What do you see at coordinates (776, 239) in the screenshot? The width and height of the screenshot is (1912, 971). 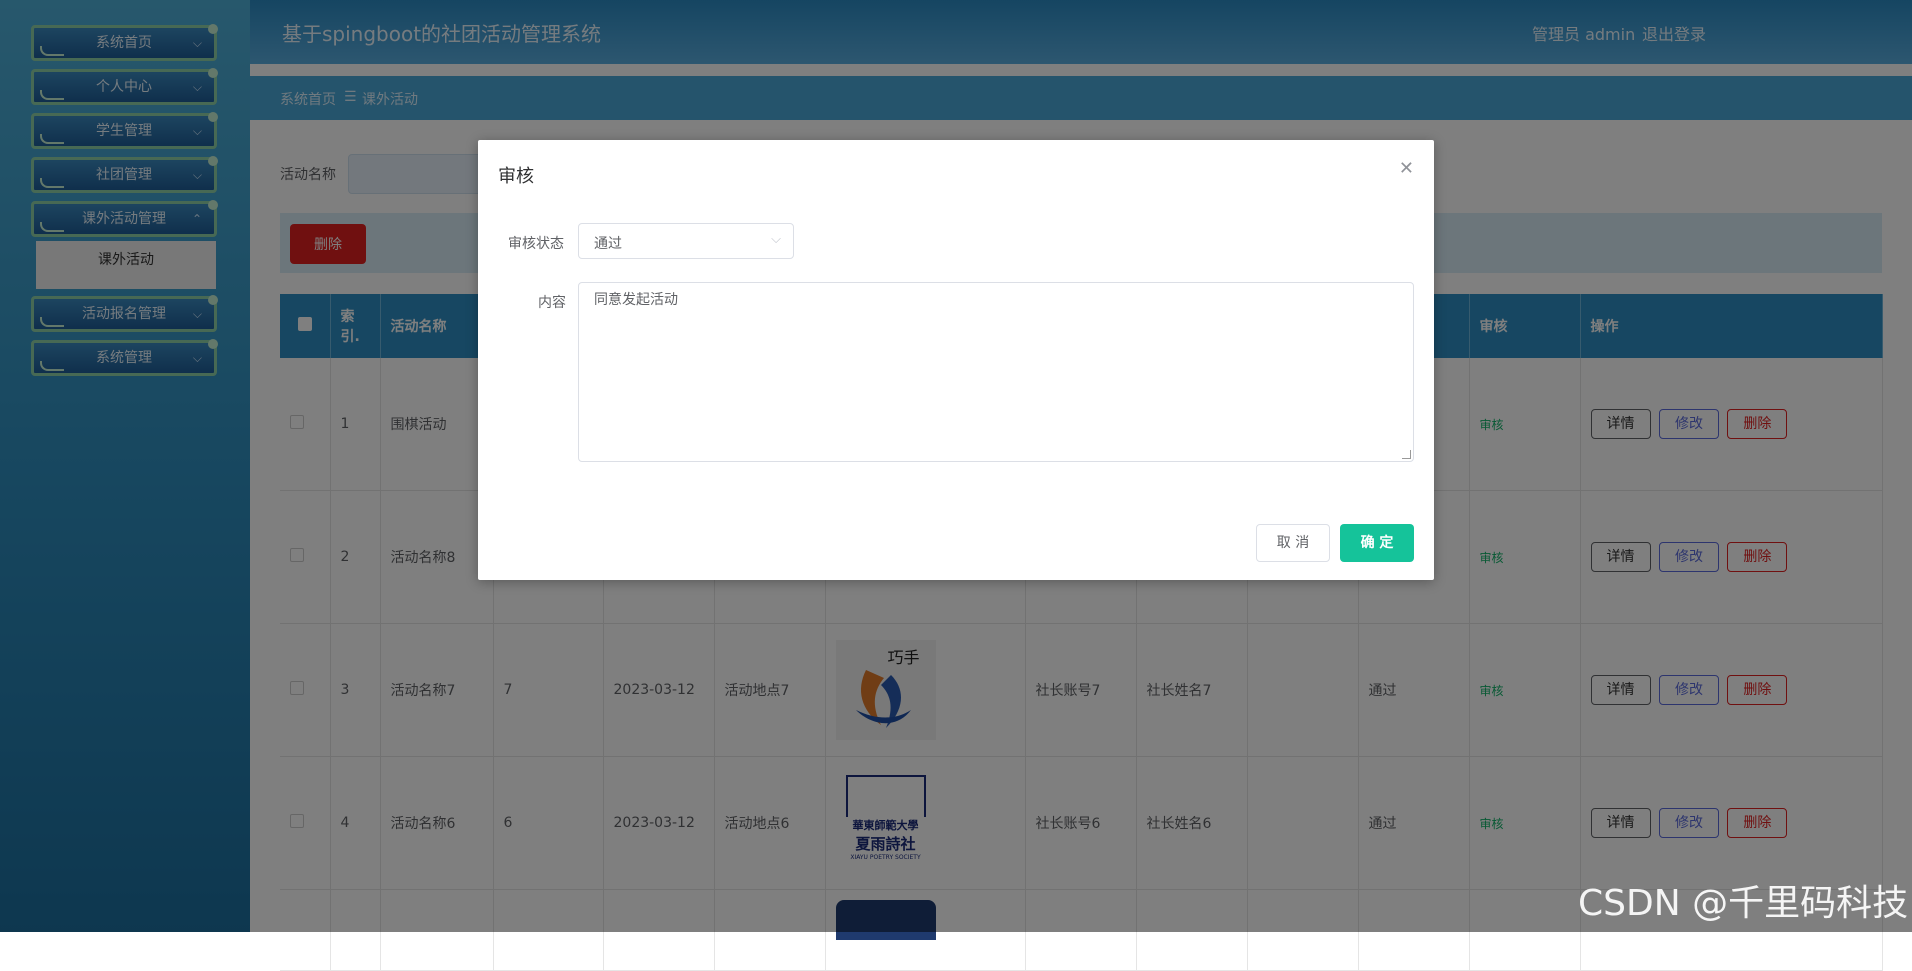 I see `chevron-down-icon: ⌵` at bounding box center [776, 239].